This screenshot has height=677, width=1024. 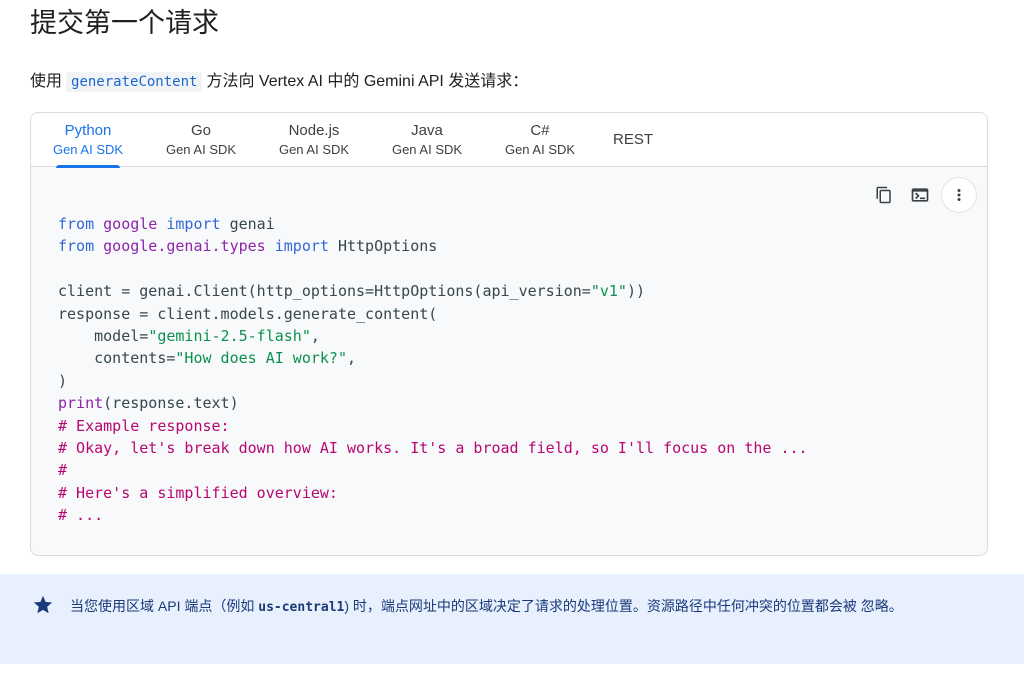 What do you see at coordinates (314, 130) in the screenshot?
I see `tab-label: Node.js` at bounding box center [314, 130].